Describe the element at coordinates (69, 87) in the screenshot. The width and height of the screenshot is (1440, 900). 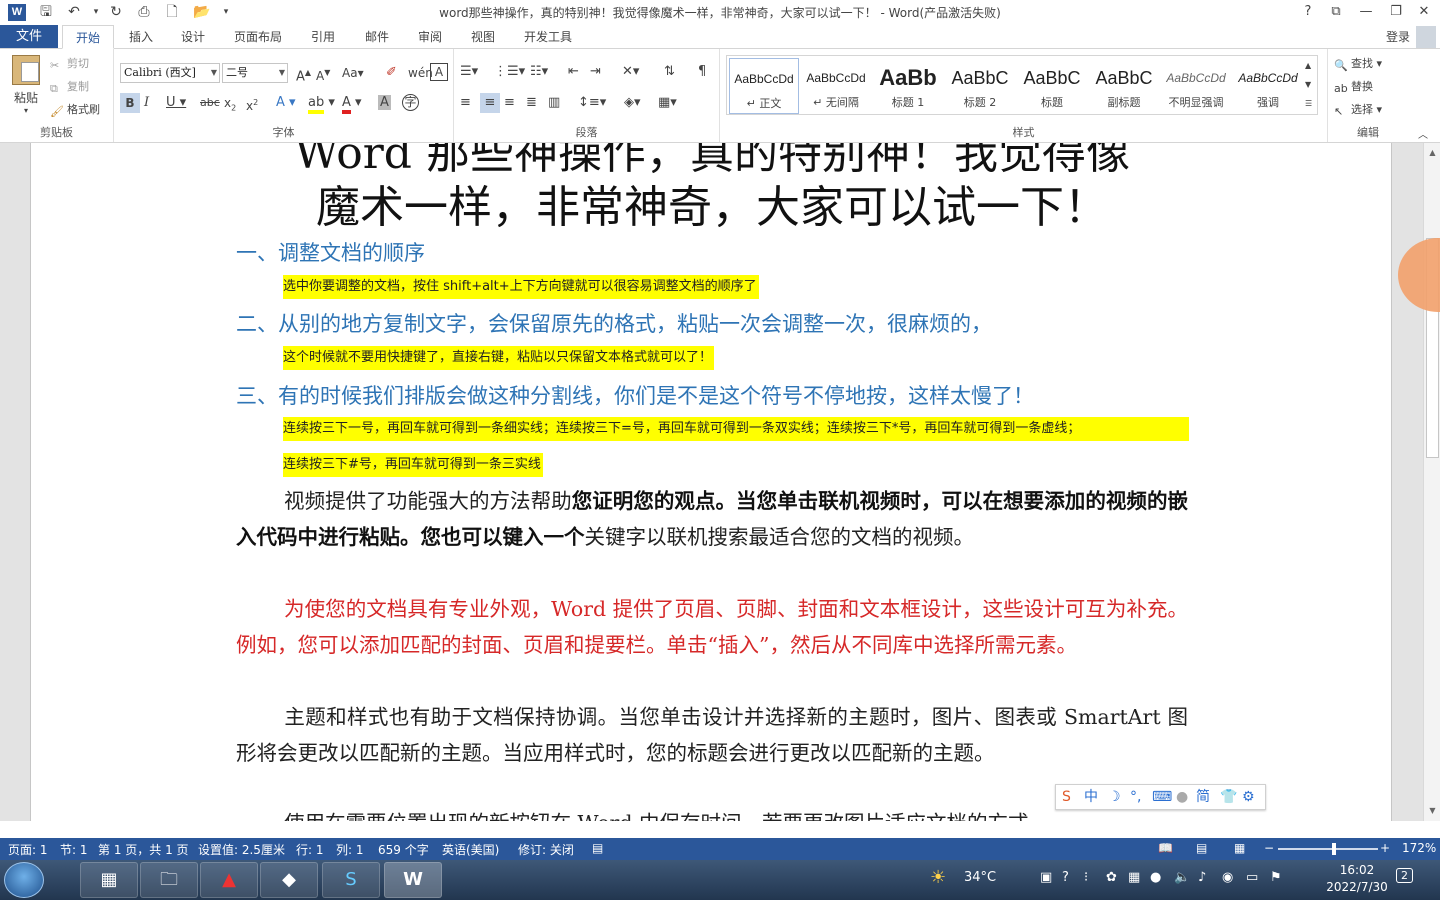
I see `copy-button: ⧉ 复制` at that location.